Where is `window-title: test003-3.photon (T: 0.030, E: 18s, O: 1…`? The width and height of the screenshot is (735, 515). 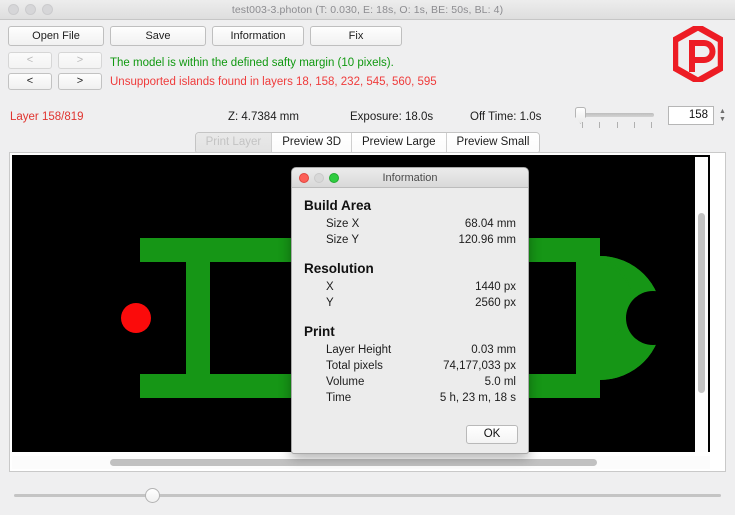
window-title: test003-3.photon (T: 0.030, E: 18s, O: 1… is located at coordinates (367, 9).